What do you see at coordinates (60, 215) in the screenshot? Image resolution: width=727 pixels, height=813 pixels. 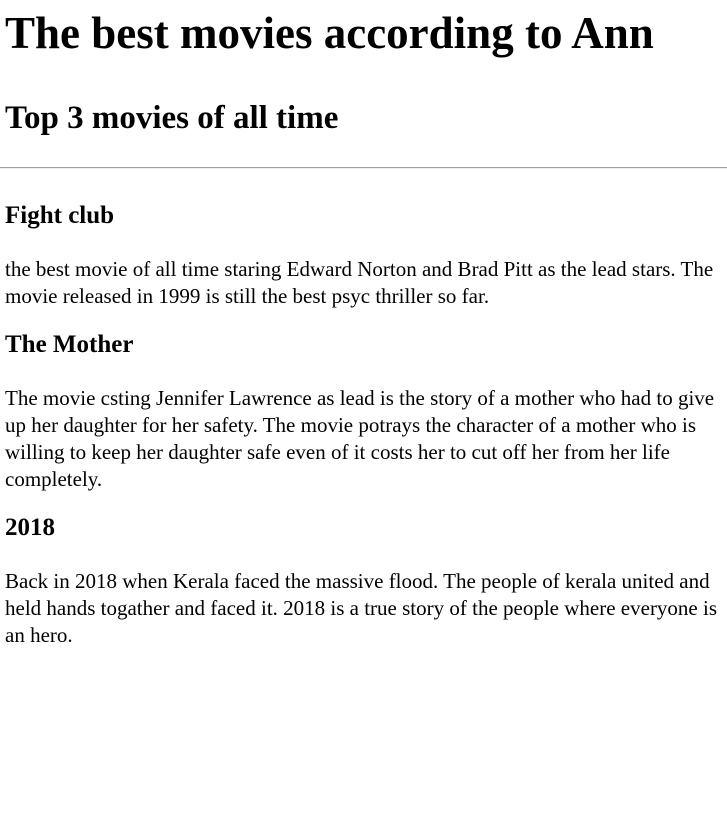 I see `movie-title: Fight club` at bounding box center [60, 215].